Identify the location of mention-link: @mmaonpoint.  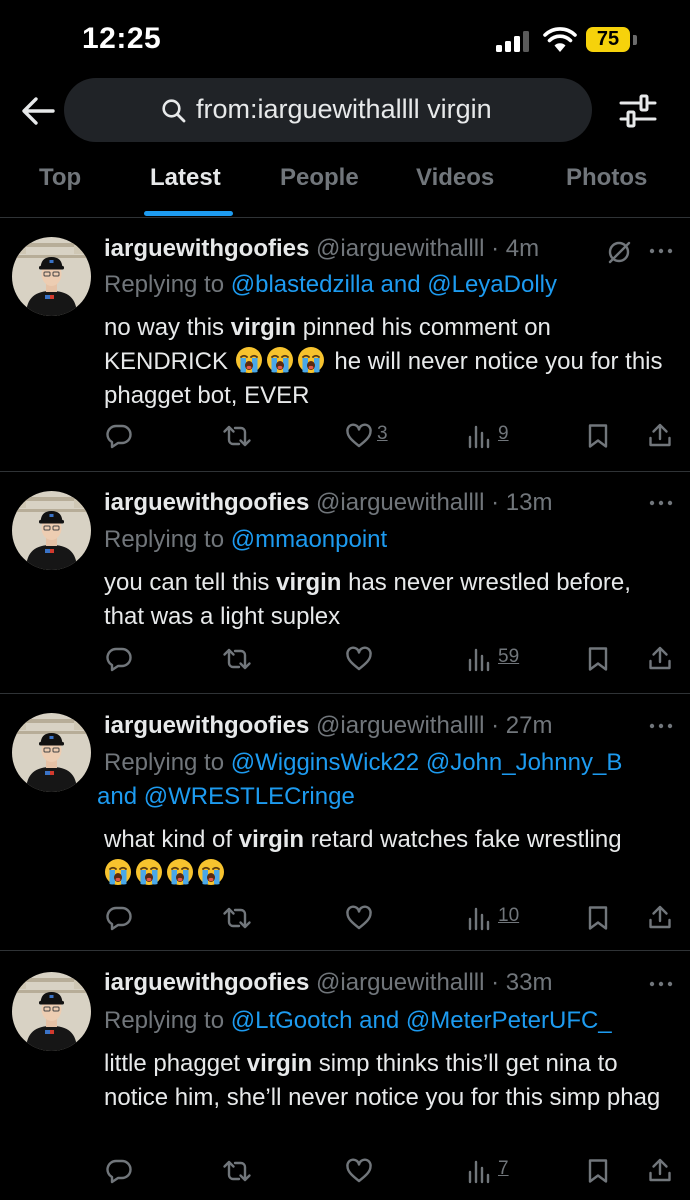
(309, 539).